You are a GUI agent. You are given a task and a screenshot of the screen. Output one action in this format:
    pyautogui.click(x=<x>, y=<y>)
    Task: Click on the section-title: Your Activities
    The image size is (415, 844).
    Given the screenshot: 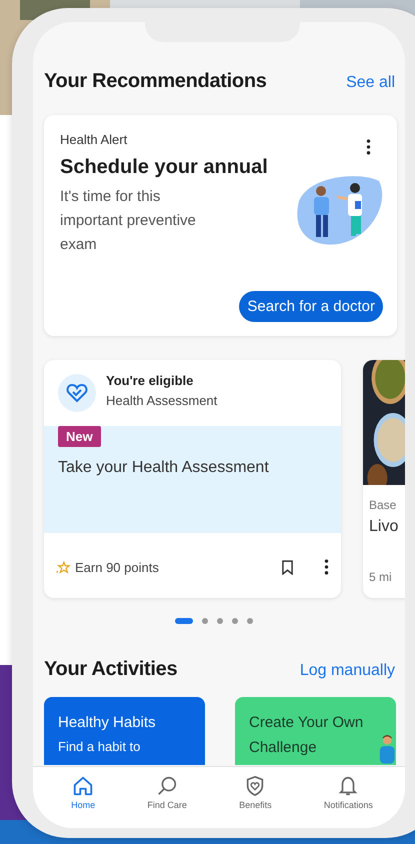 What is the action you would take?
    pyautogui.click(x=111, y=669)
    